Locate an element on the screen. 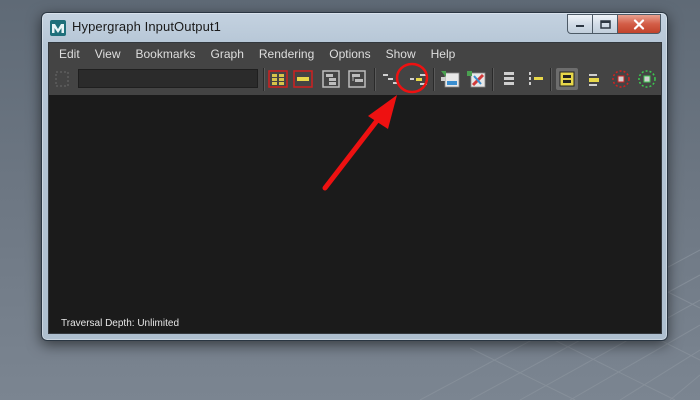 The width and height of the screenshot is (700, 400). input-output-connections-icon is located at coordinates (418, 79).